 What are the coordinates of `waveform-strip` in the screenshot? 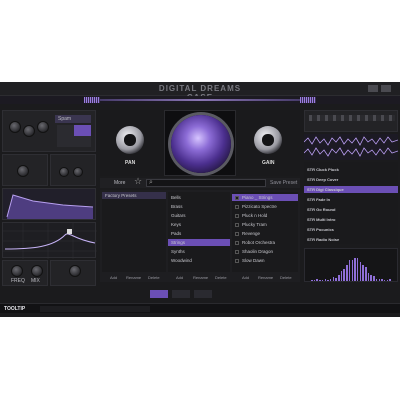 It's located at (200, 100).